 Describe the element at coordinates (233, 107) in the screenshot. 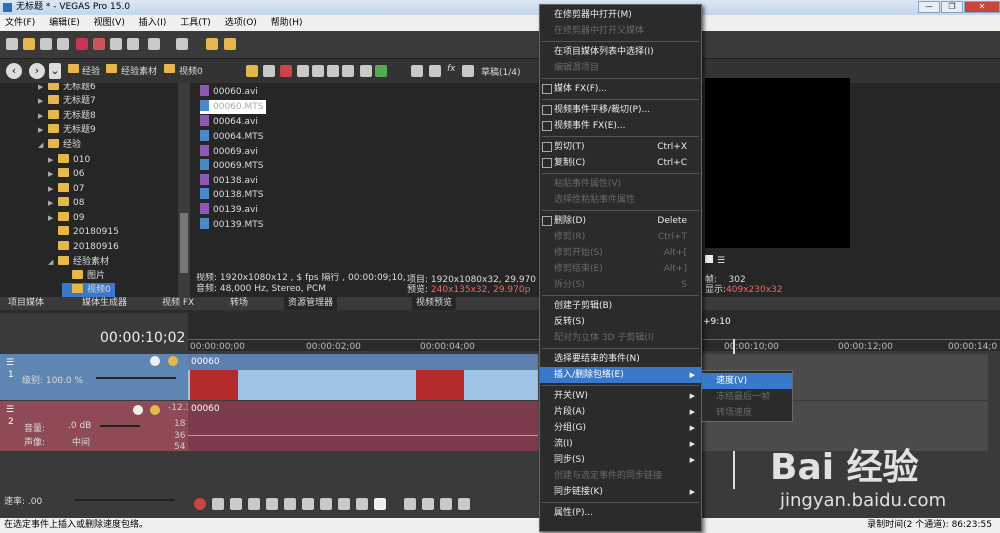

I see `file-item-selected: 00060.MTS` at that location.